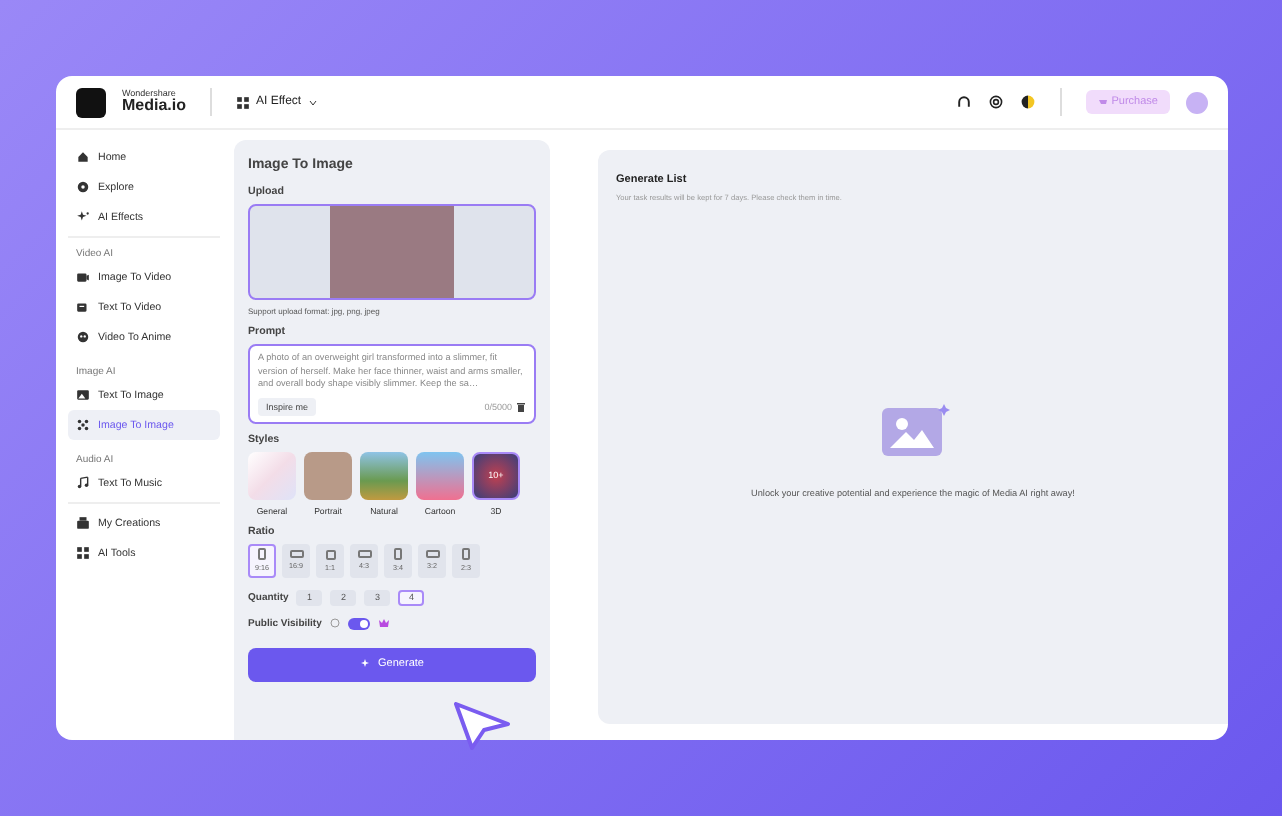  I want to click on visibility-toggle, so click(358, 623).